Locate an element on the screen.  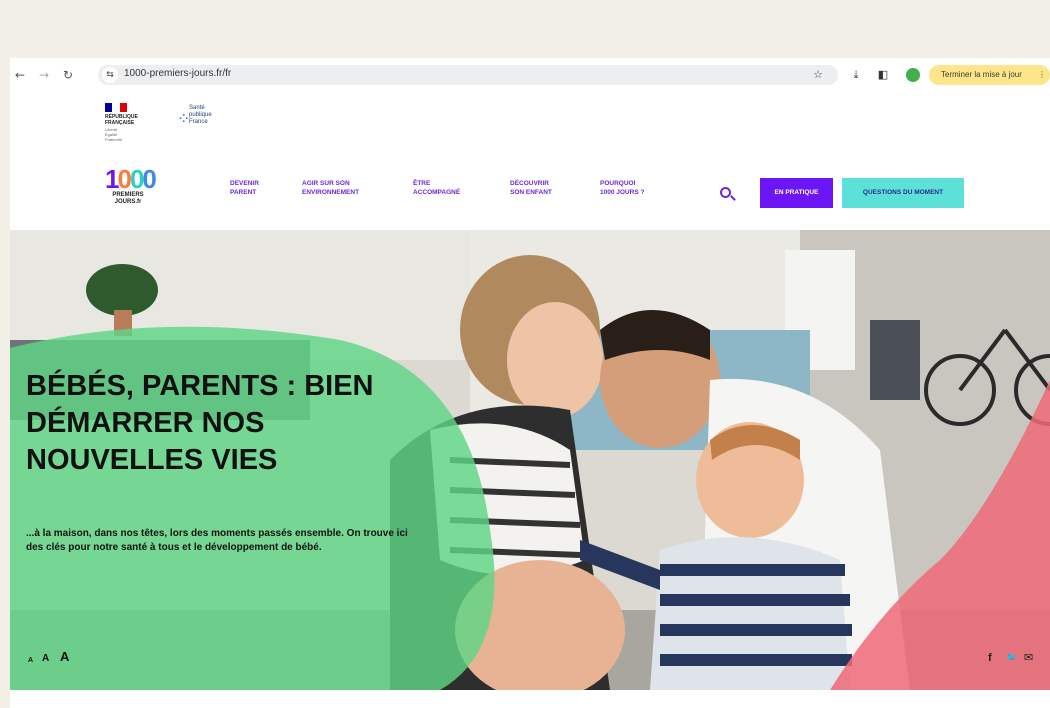
nav-item-line1: POURQUOI is located at coordinates (618, 183).